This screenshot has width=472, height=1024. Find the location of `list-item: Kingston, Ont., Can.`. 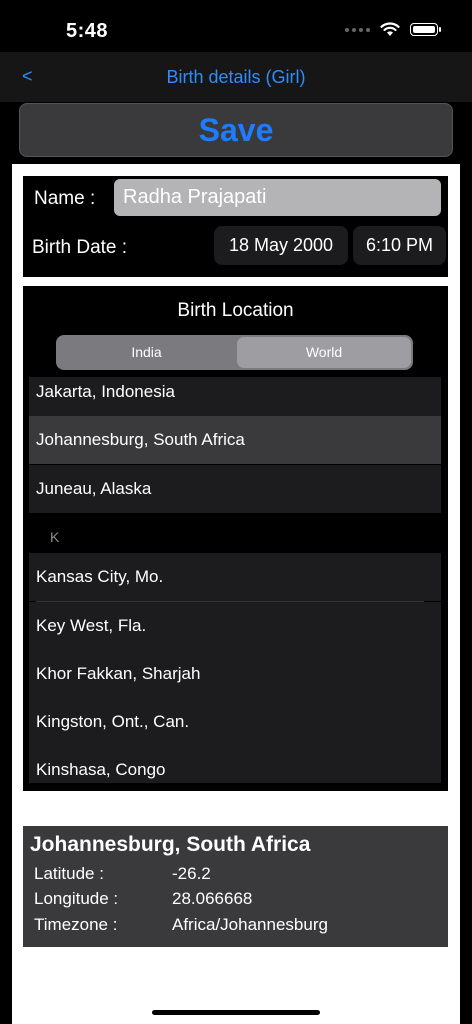

list-item: Kingston, Ont., Can. is located at coordinates (235, 722).